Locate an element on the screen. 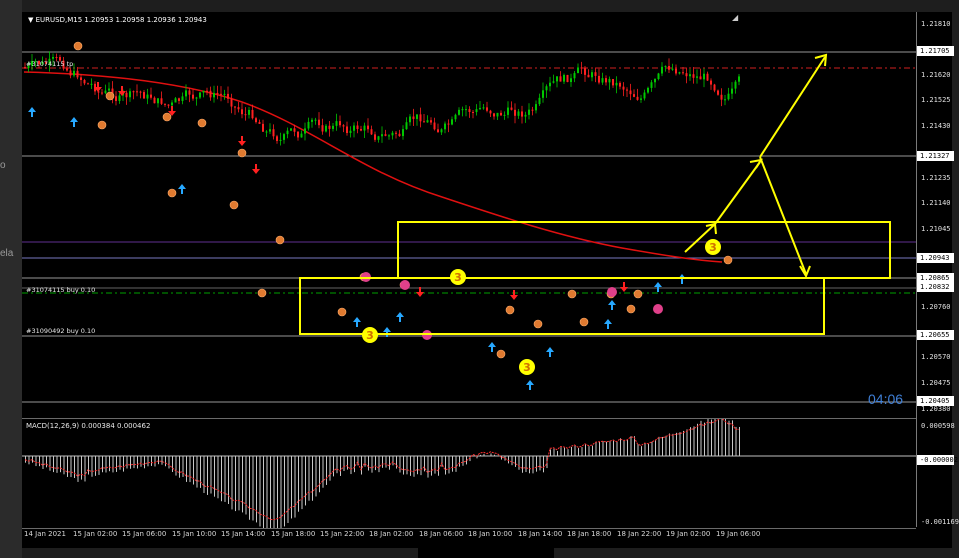  order-label-buy-2: #31090492 buy 0.10 is located at coordinates (60, 331).